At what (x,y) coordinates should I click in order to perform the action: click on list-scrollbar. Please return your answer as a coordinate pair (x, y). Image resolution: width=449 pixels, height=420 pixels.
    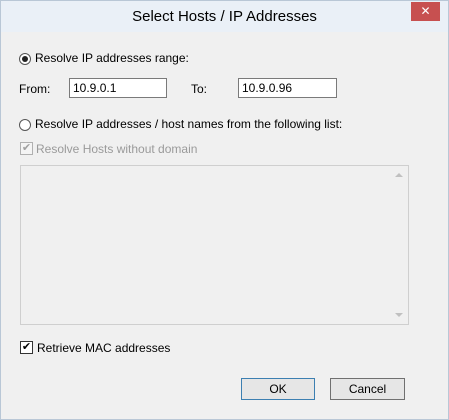
    Looking at the image, I should click on (399, 245).